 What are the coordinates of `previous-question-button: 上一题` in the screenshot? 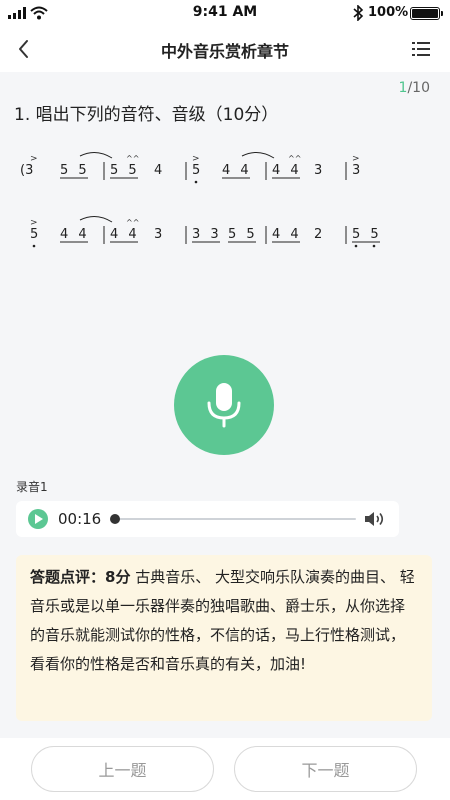 It's located at (122, 769).